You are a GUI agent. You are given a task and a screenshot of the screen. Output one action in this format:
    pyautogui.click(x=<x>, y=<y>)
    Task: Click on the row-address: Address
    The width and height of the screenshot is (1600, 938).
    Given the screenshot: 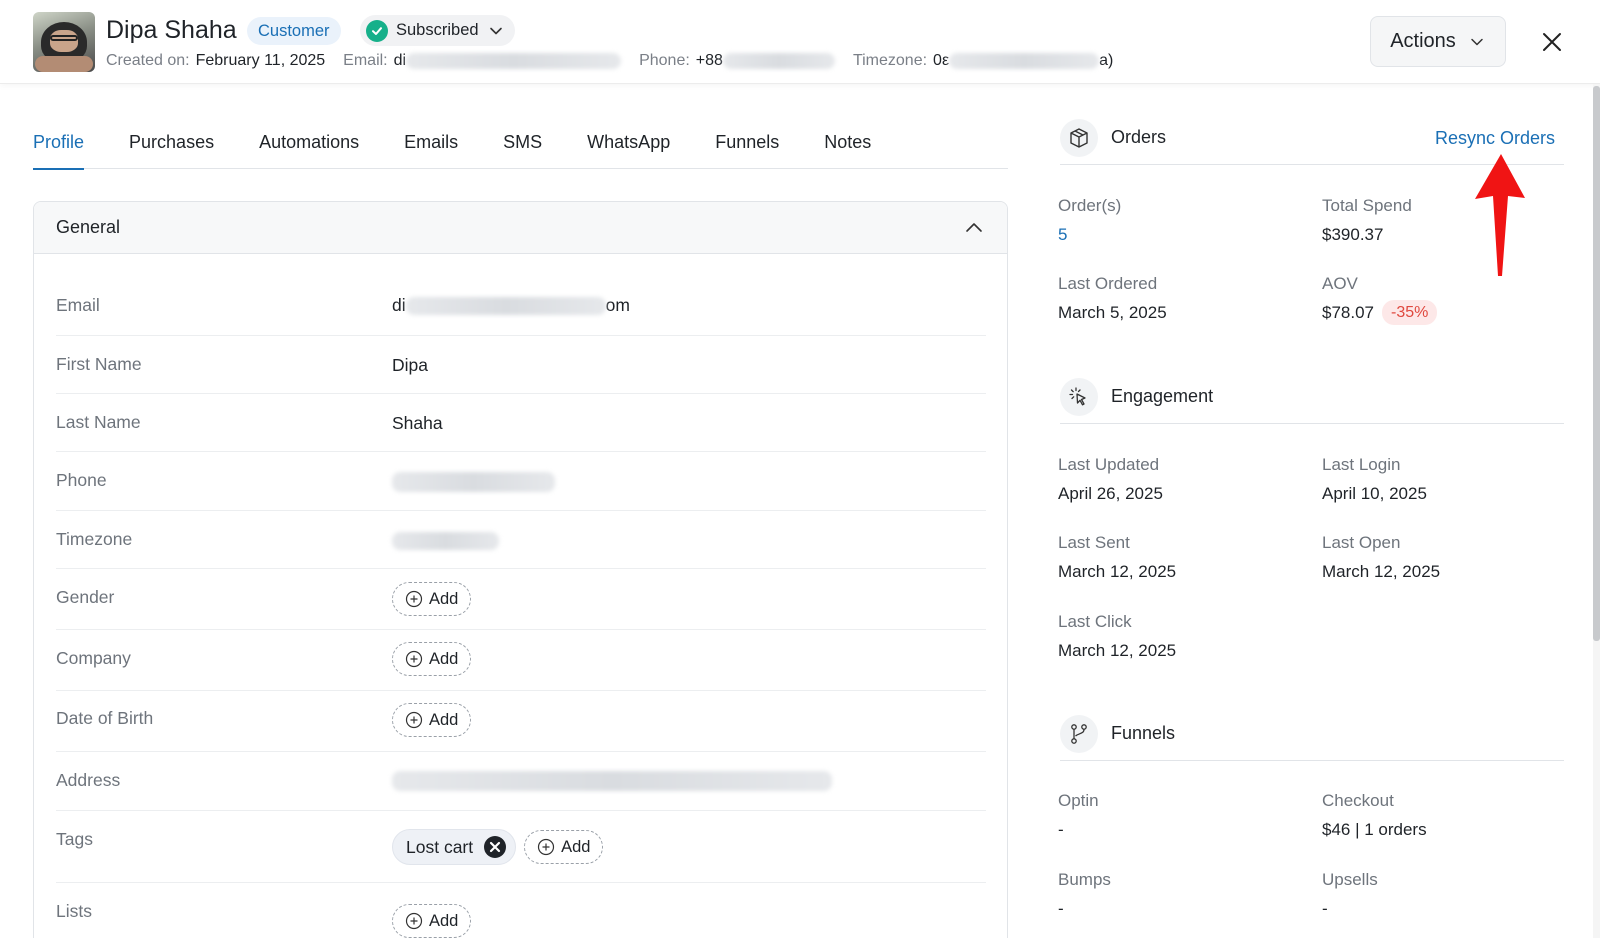 What is the action you would take?
    pyautogui.click(x=521, y=781)
    